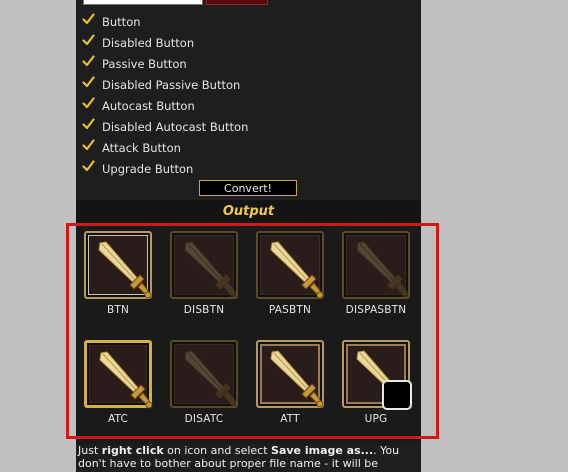 This screenshot has width=568, height=472. What do you see at coordinates (118, 310) in the screenshot?
I see `icon-label: BTN` at bounding box center [118, 310].